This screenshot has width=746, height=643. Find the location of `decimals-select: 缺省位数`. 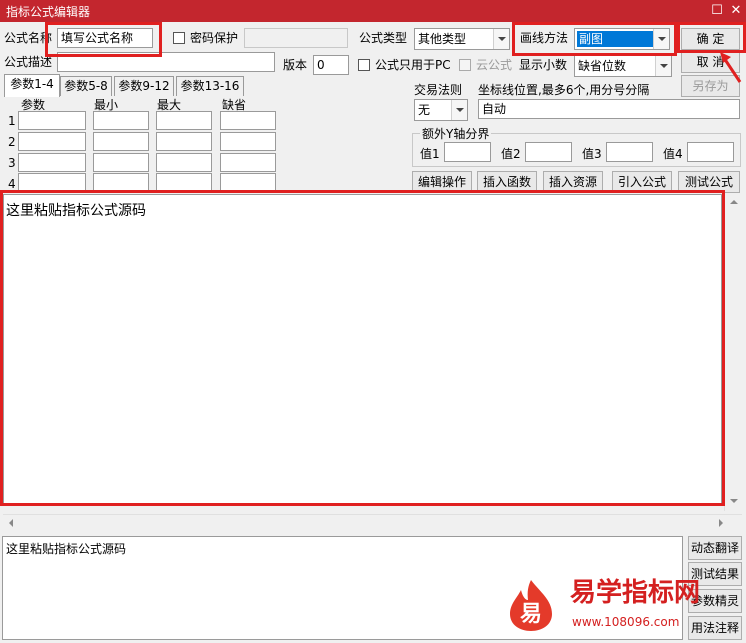

decimals-select: 缺省位数 is located at coordinates (623, 66).